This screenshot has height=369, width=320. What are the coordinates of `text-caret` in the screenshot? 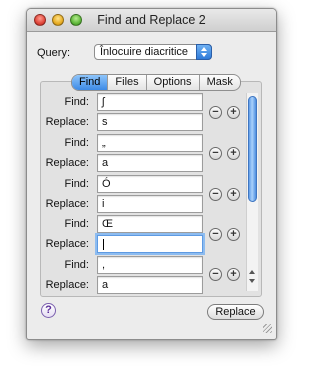 It's located at (103, 244).